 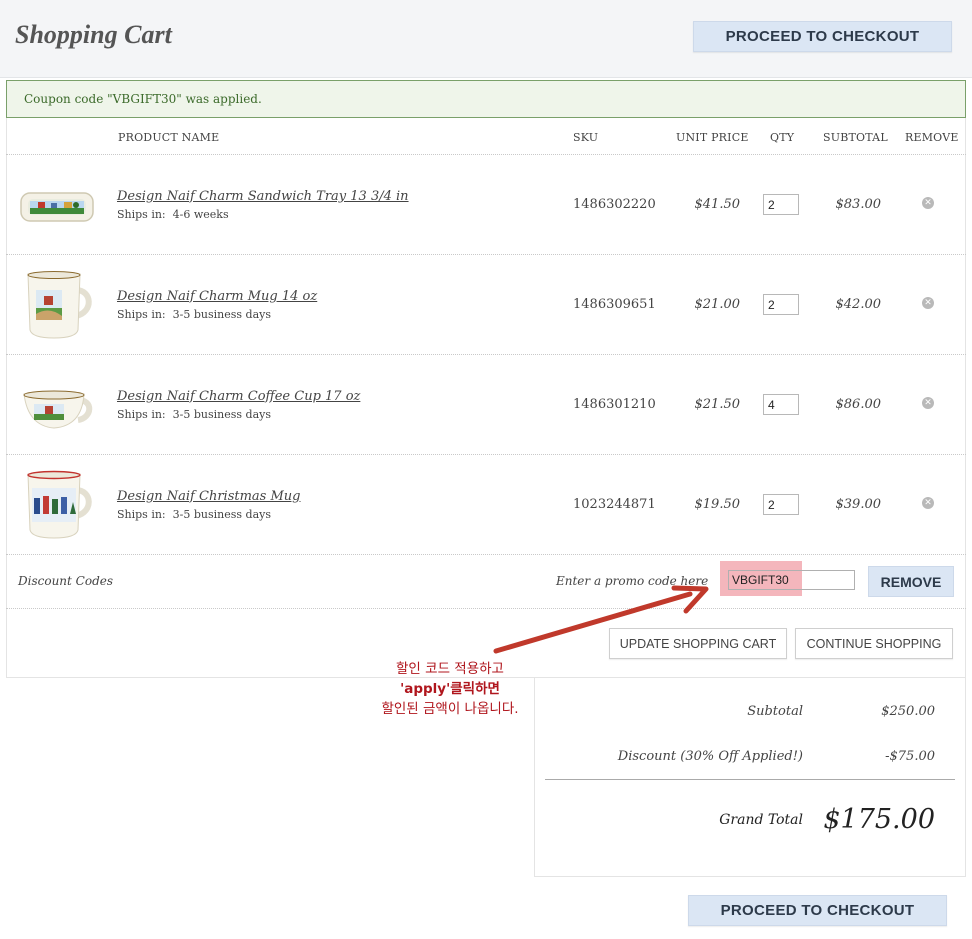 I want to click on product-name-link: Design Naif Christmas Mug, so click(x=208, y=496).